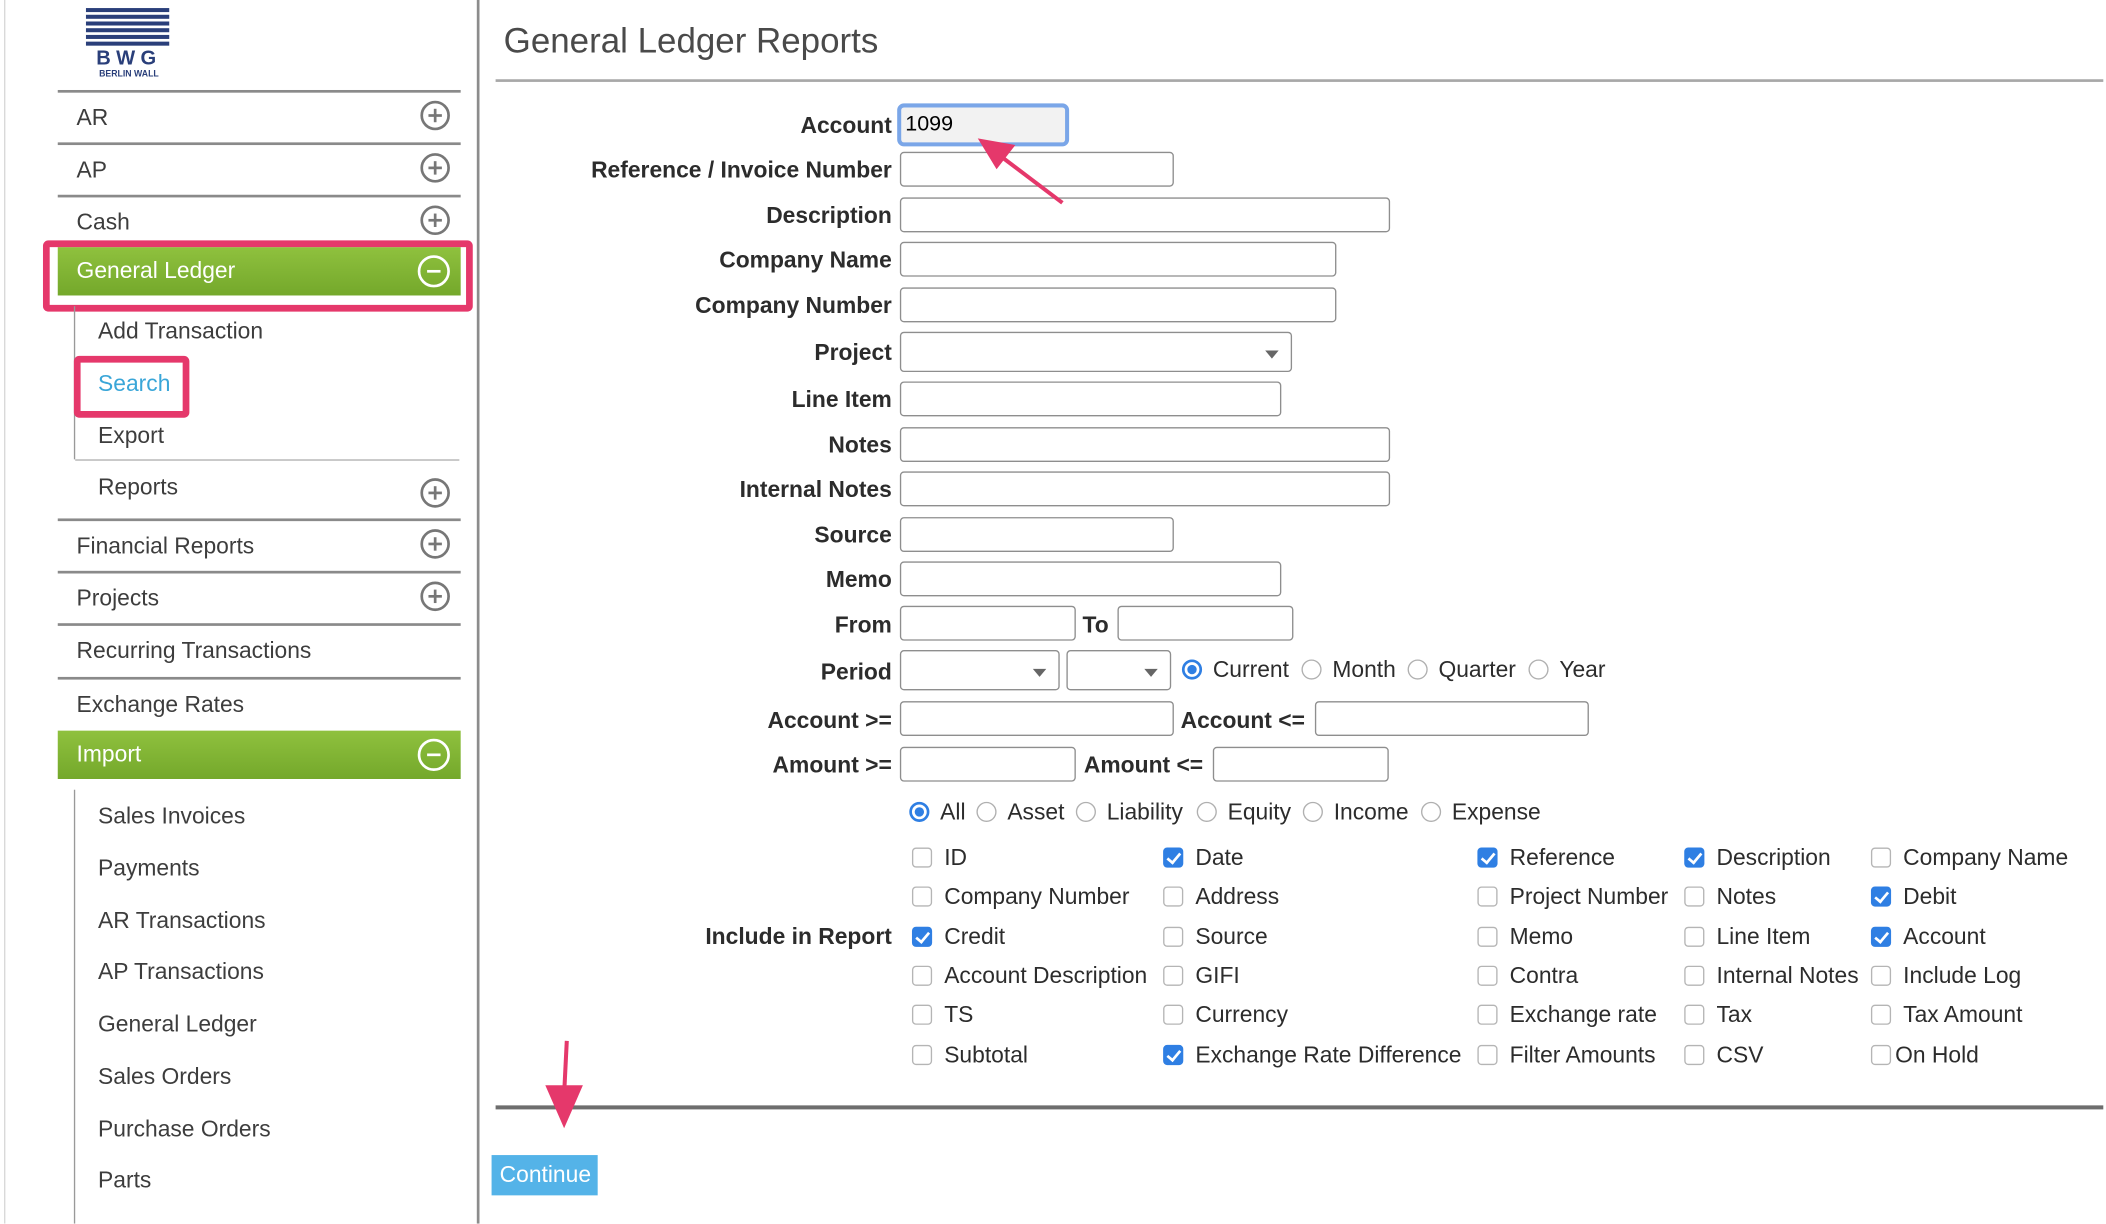 The image size is (2106, 1224). Describe the element at coordinates (1036, 719) in the screenshot. I see `account-gte-input` at that location.